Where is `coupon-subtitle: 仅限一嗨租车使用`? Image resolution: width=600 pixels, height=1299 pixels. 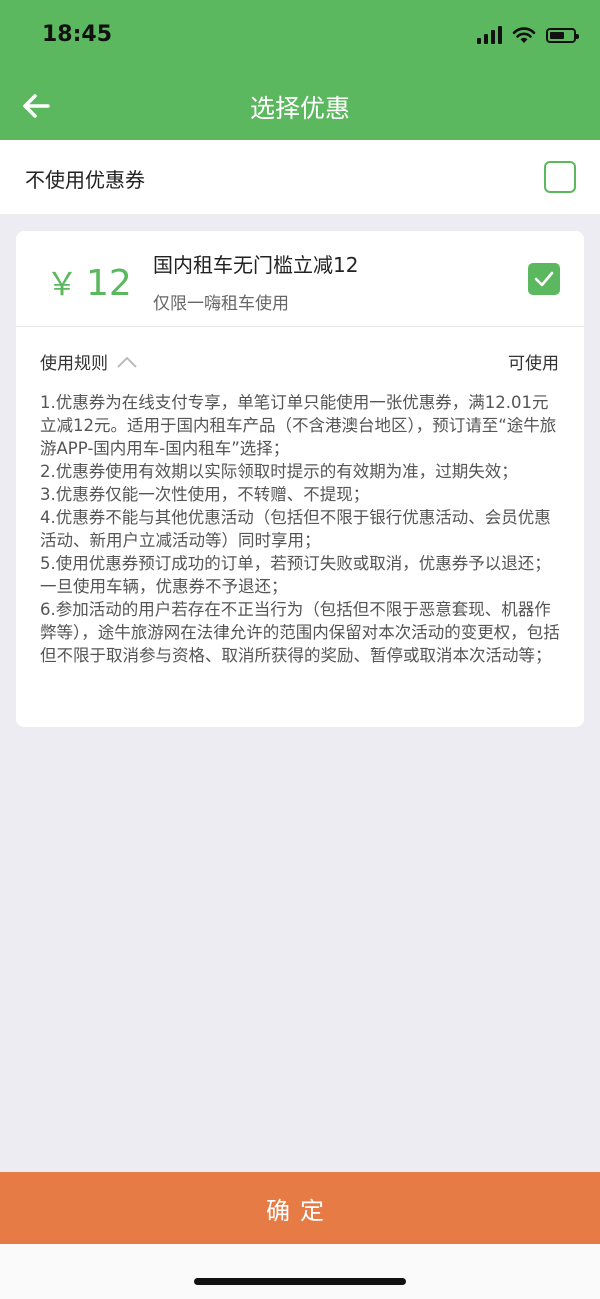
coupon-subtitle: 仅限一嗨租车使用 is located at coordinates (221, 304).